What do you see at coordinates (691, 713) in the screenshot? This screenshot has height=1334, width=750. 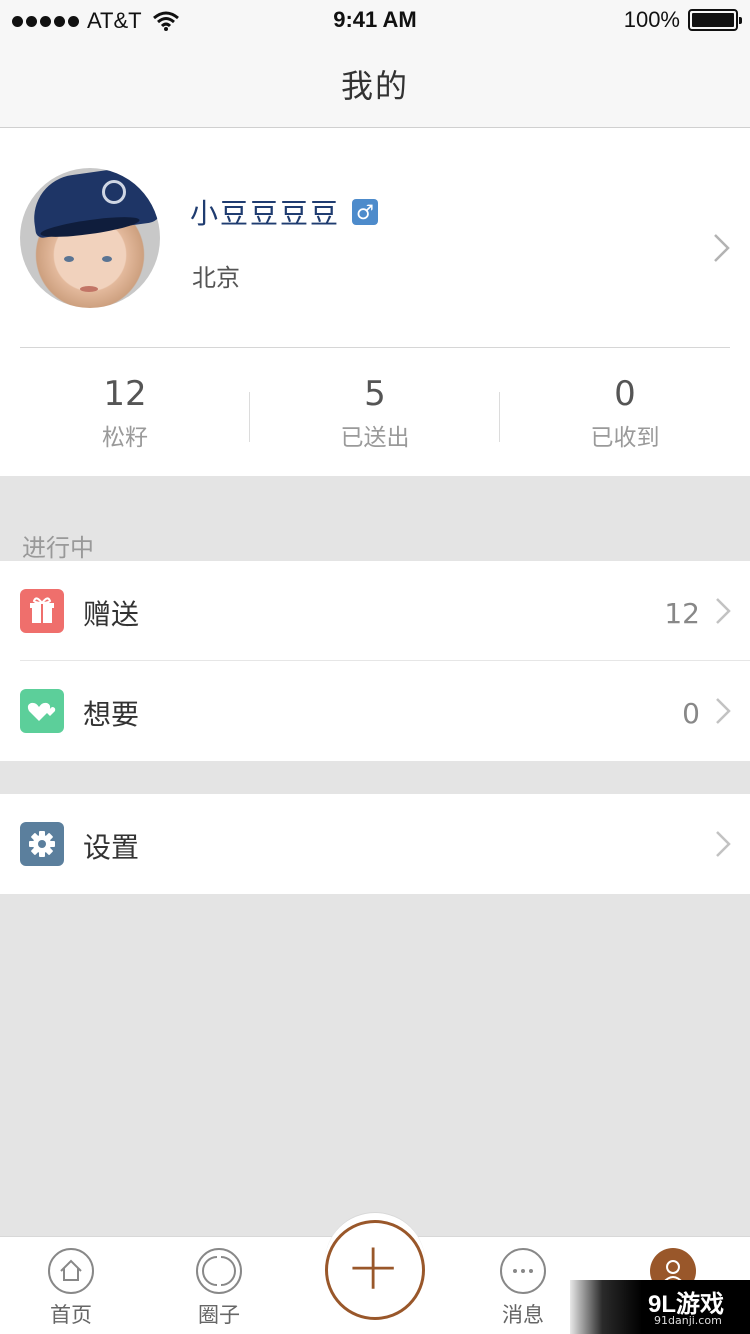 I see `list-item-value: 0` at bounding box center [691, 713].